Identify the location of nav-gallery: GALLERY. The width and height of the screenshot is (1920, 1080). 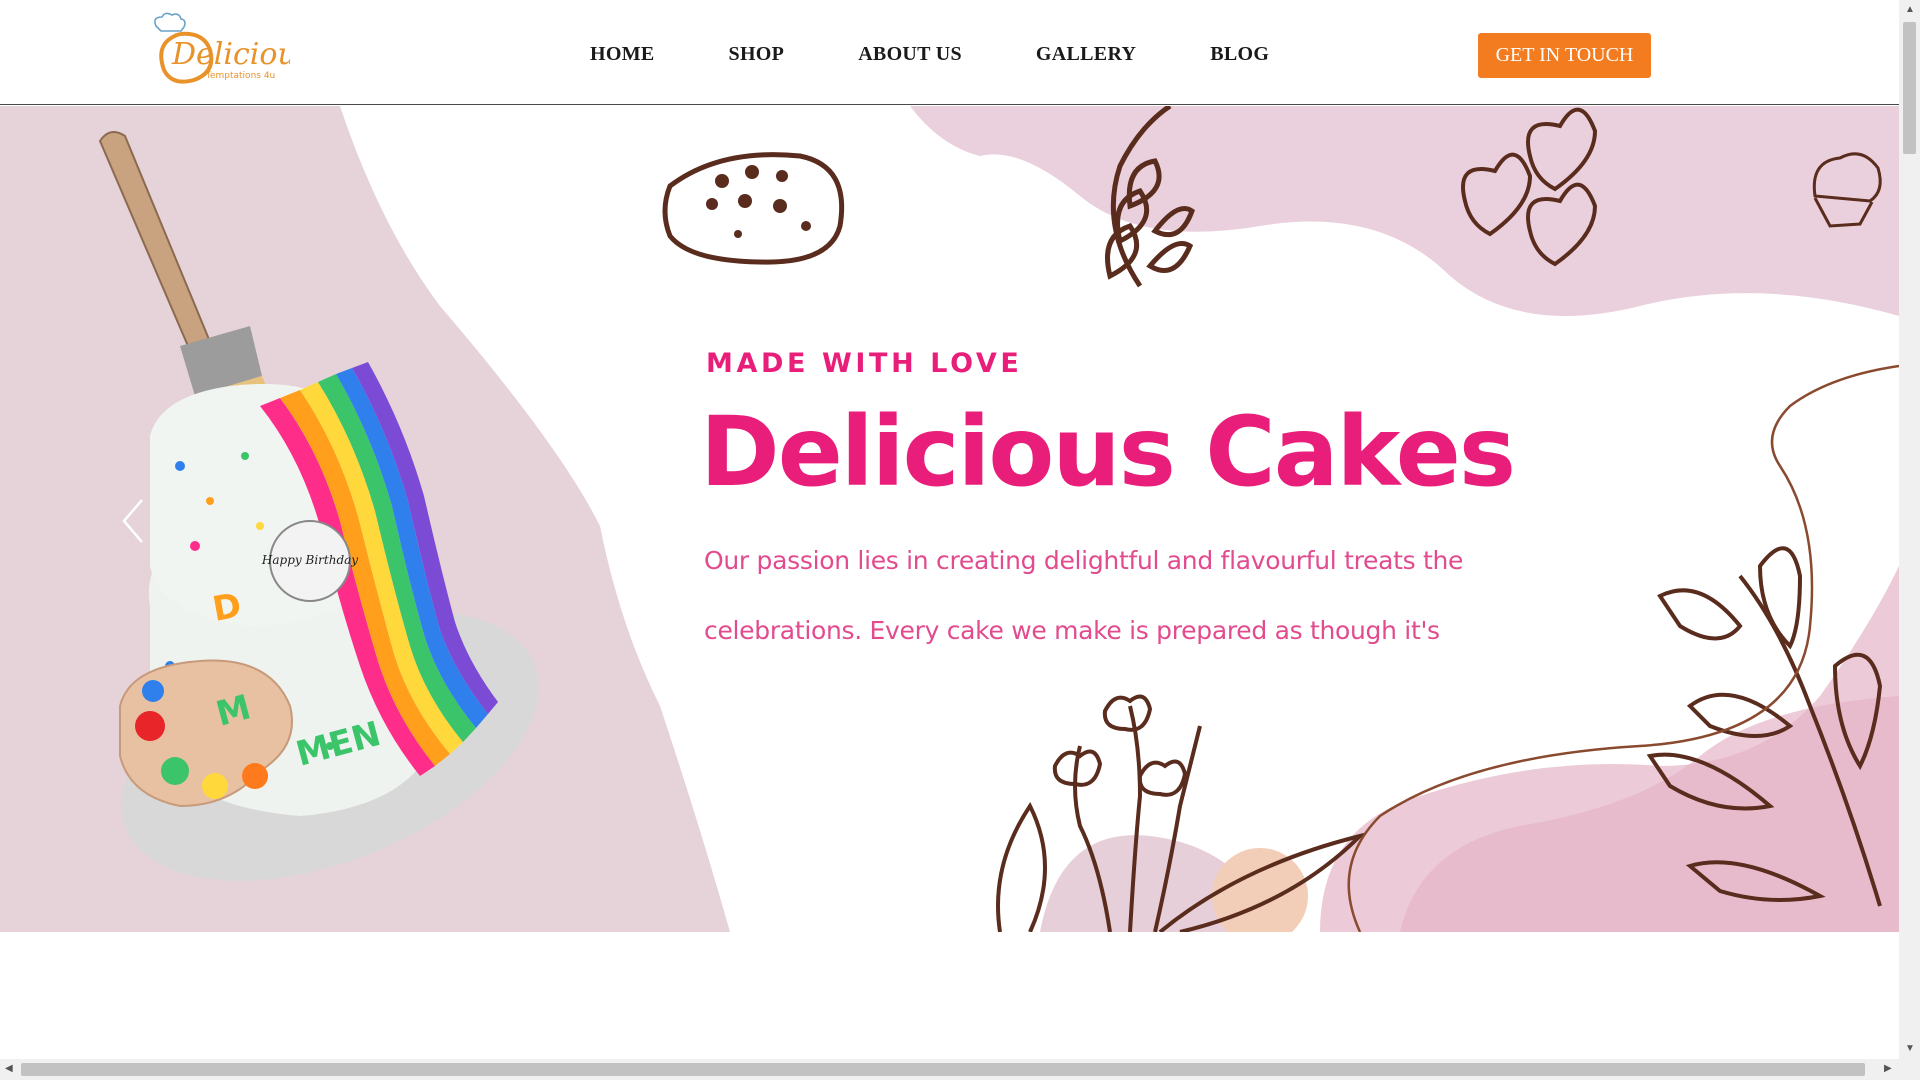
(1086, 54).